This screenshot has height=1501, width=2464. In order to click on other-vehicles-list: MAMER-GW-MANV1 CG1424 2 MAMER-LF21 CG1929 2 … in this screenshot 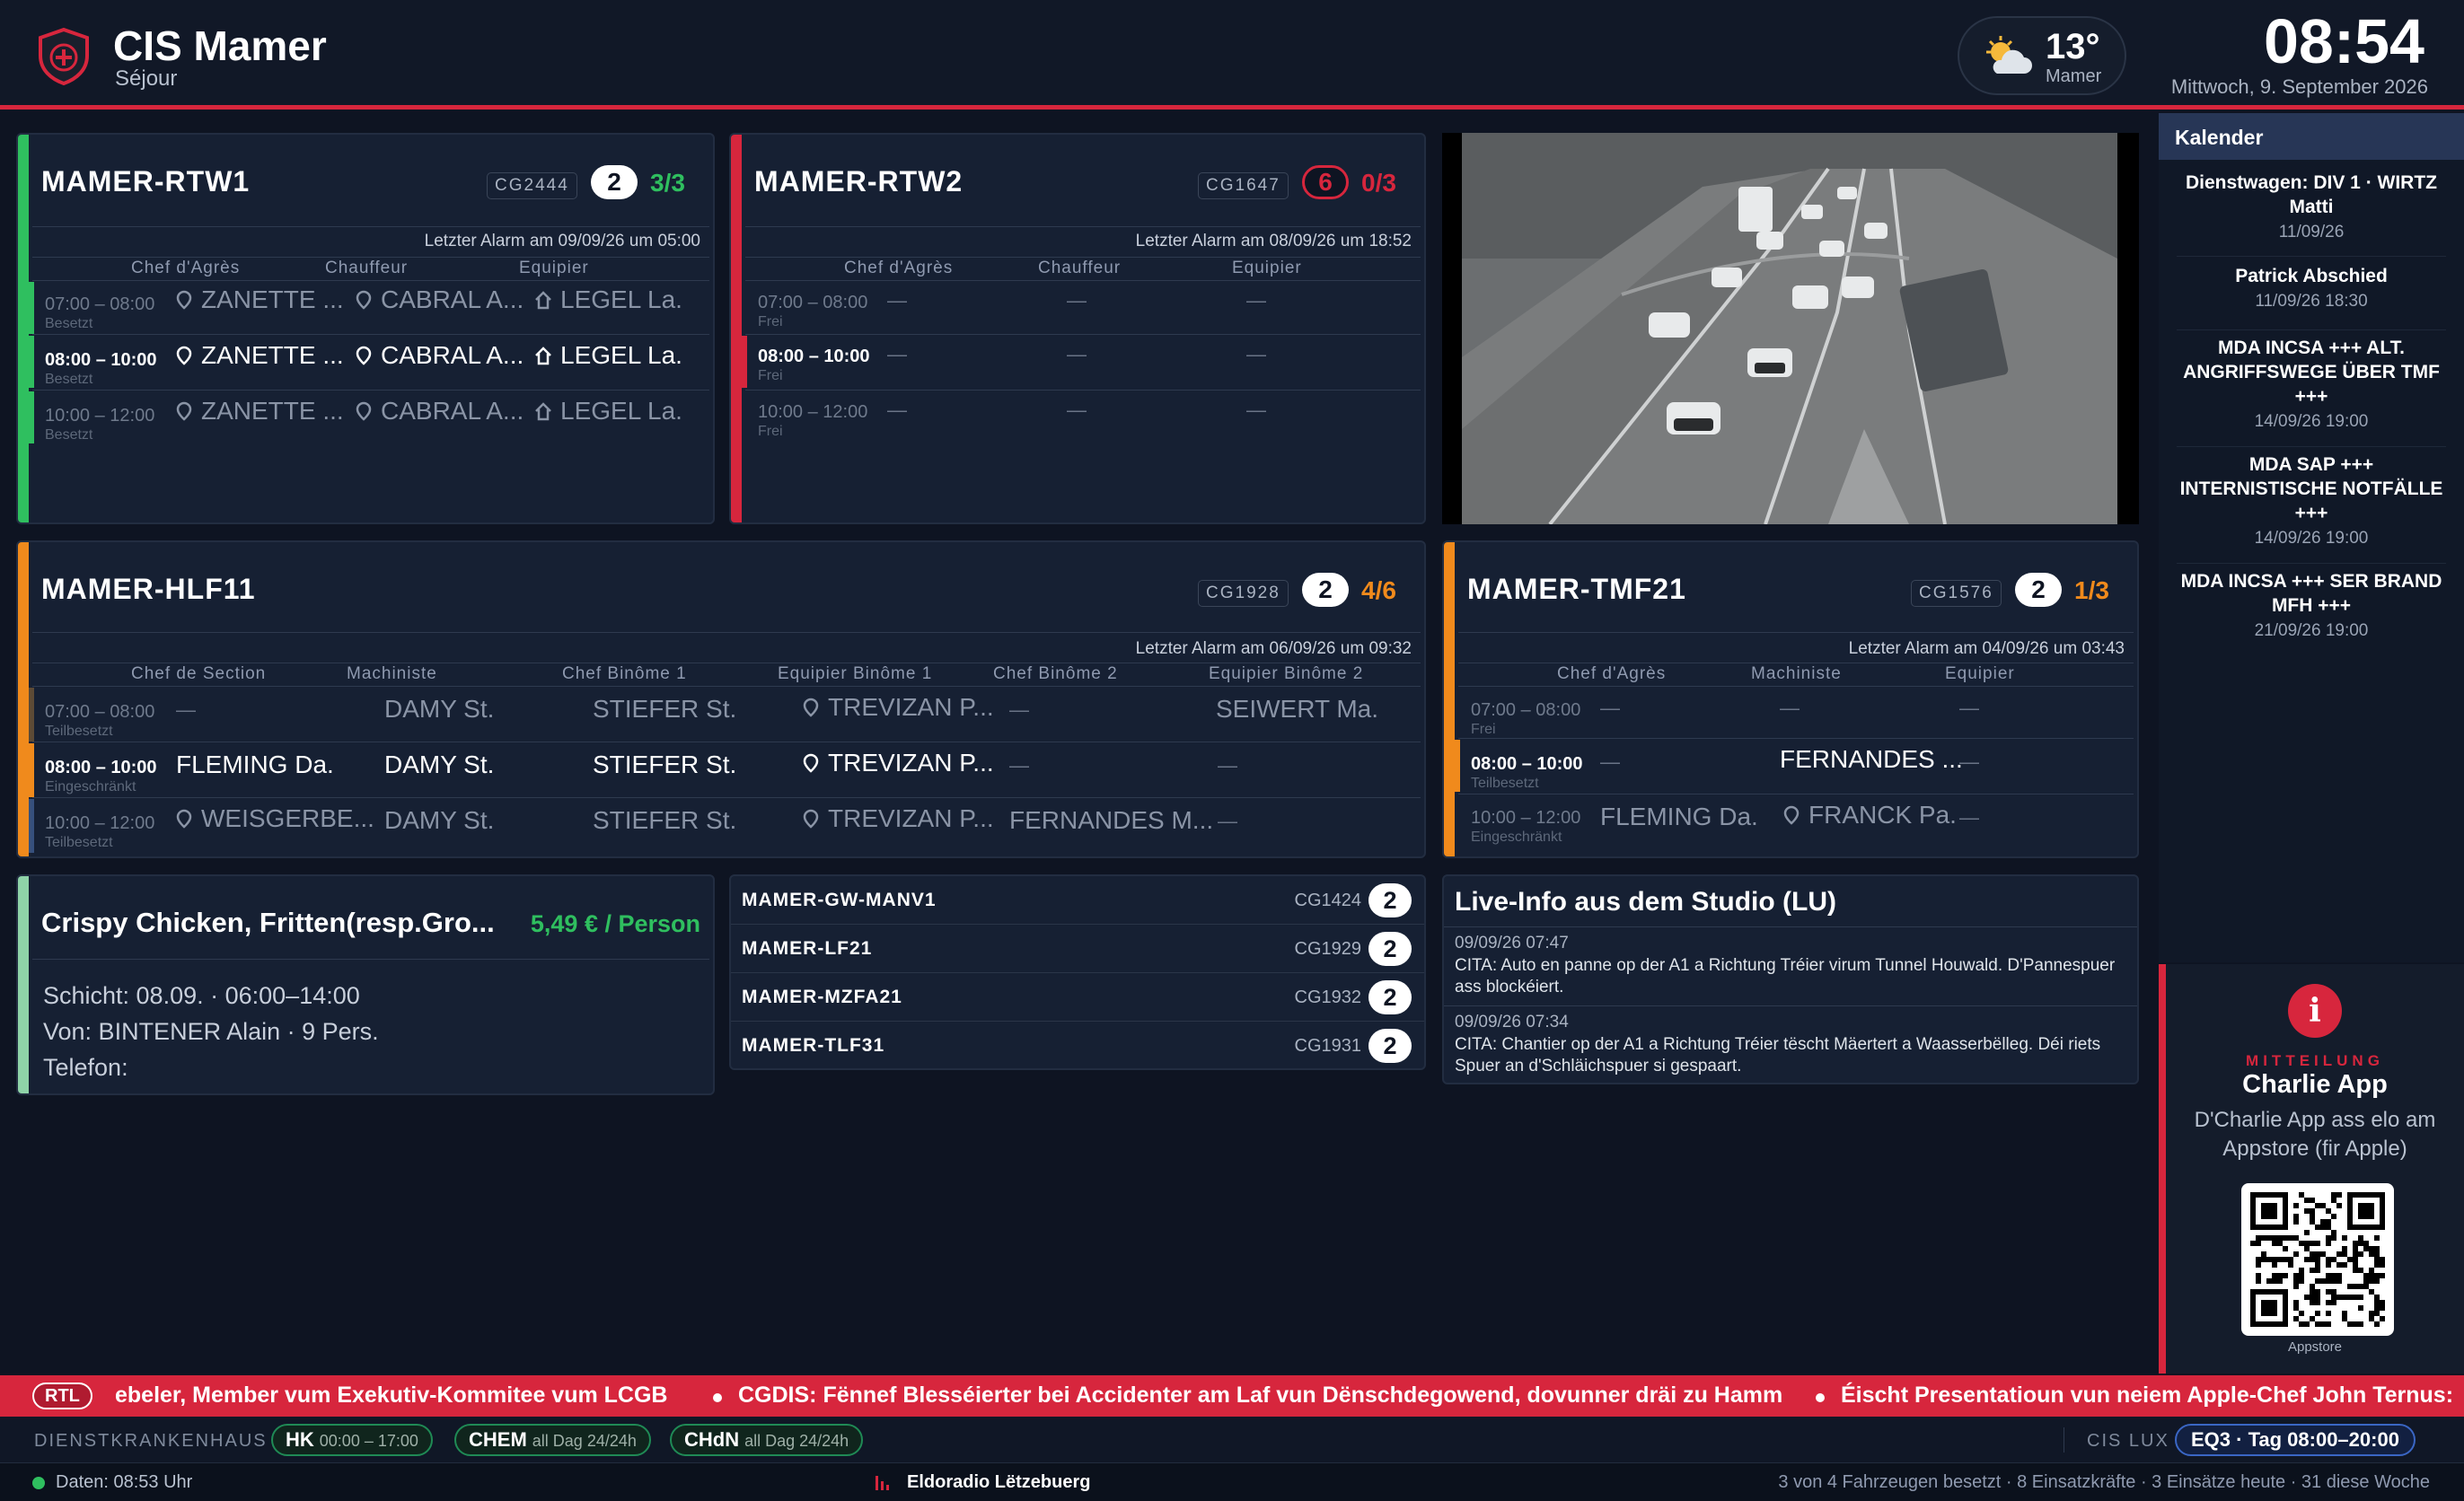, I will do `click(1077, 972)`.